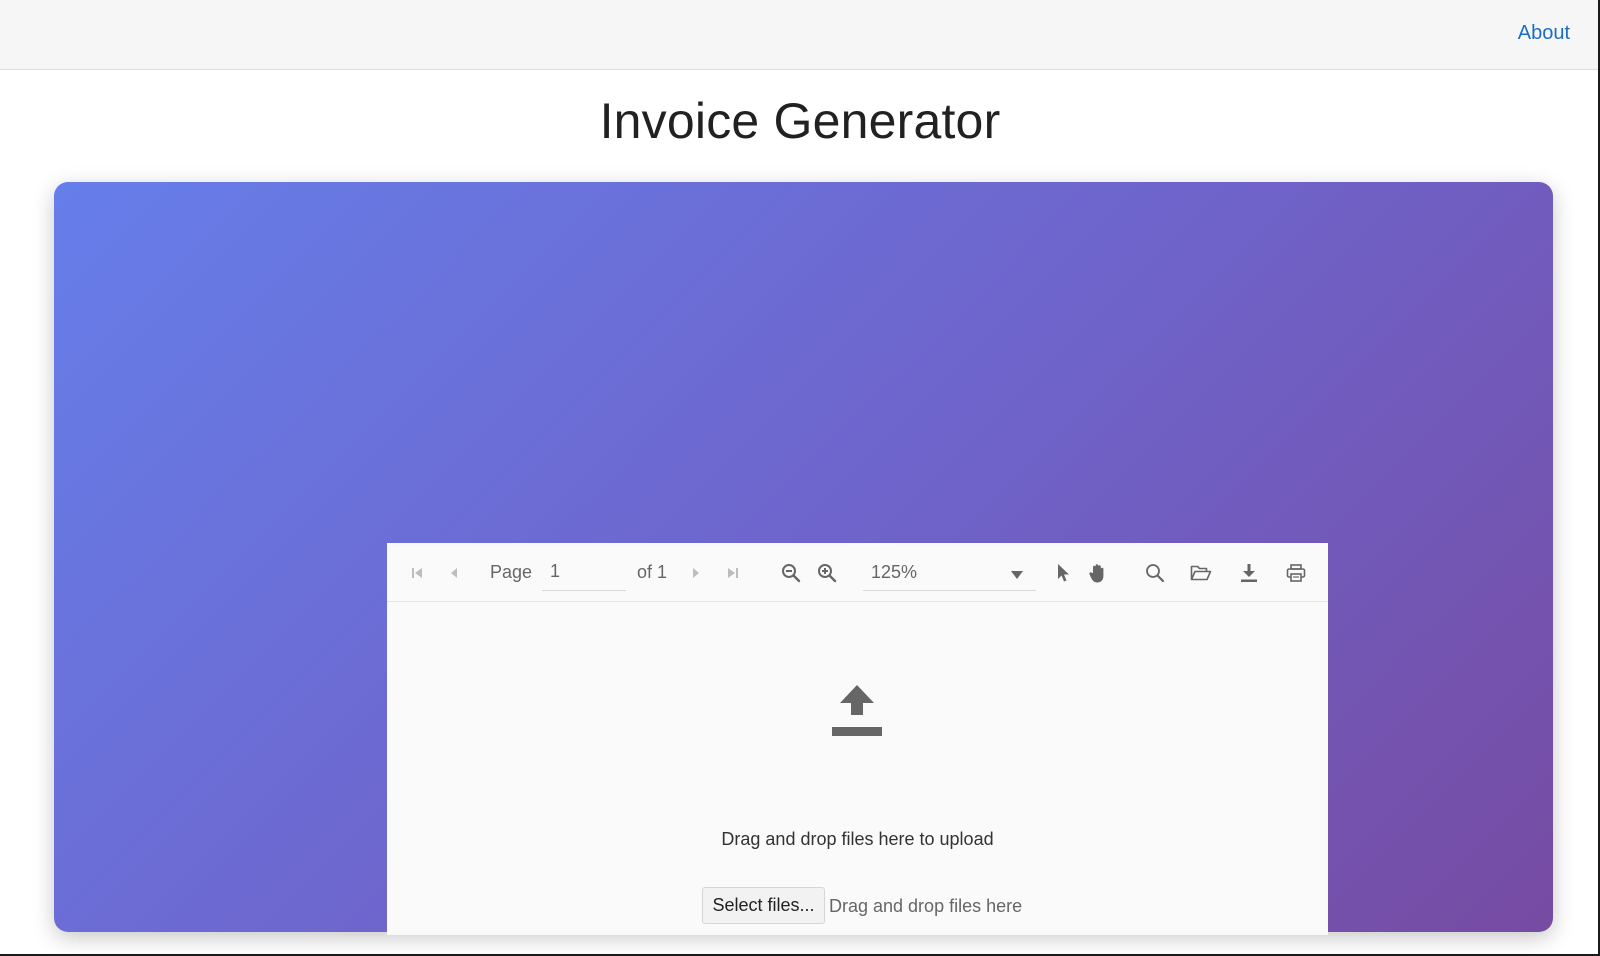 The image size is (1600, 956). What do you see at coordinates (511, 572) in the screenshot?
I see `page-label: Page` at bounding box center [511, 572].